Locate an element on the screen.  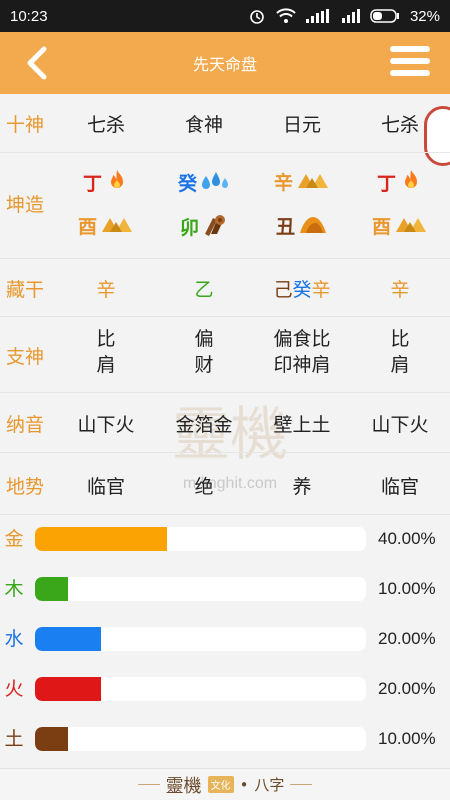
pillar-char: 癸 is located at coordinates (187, 184).